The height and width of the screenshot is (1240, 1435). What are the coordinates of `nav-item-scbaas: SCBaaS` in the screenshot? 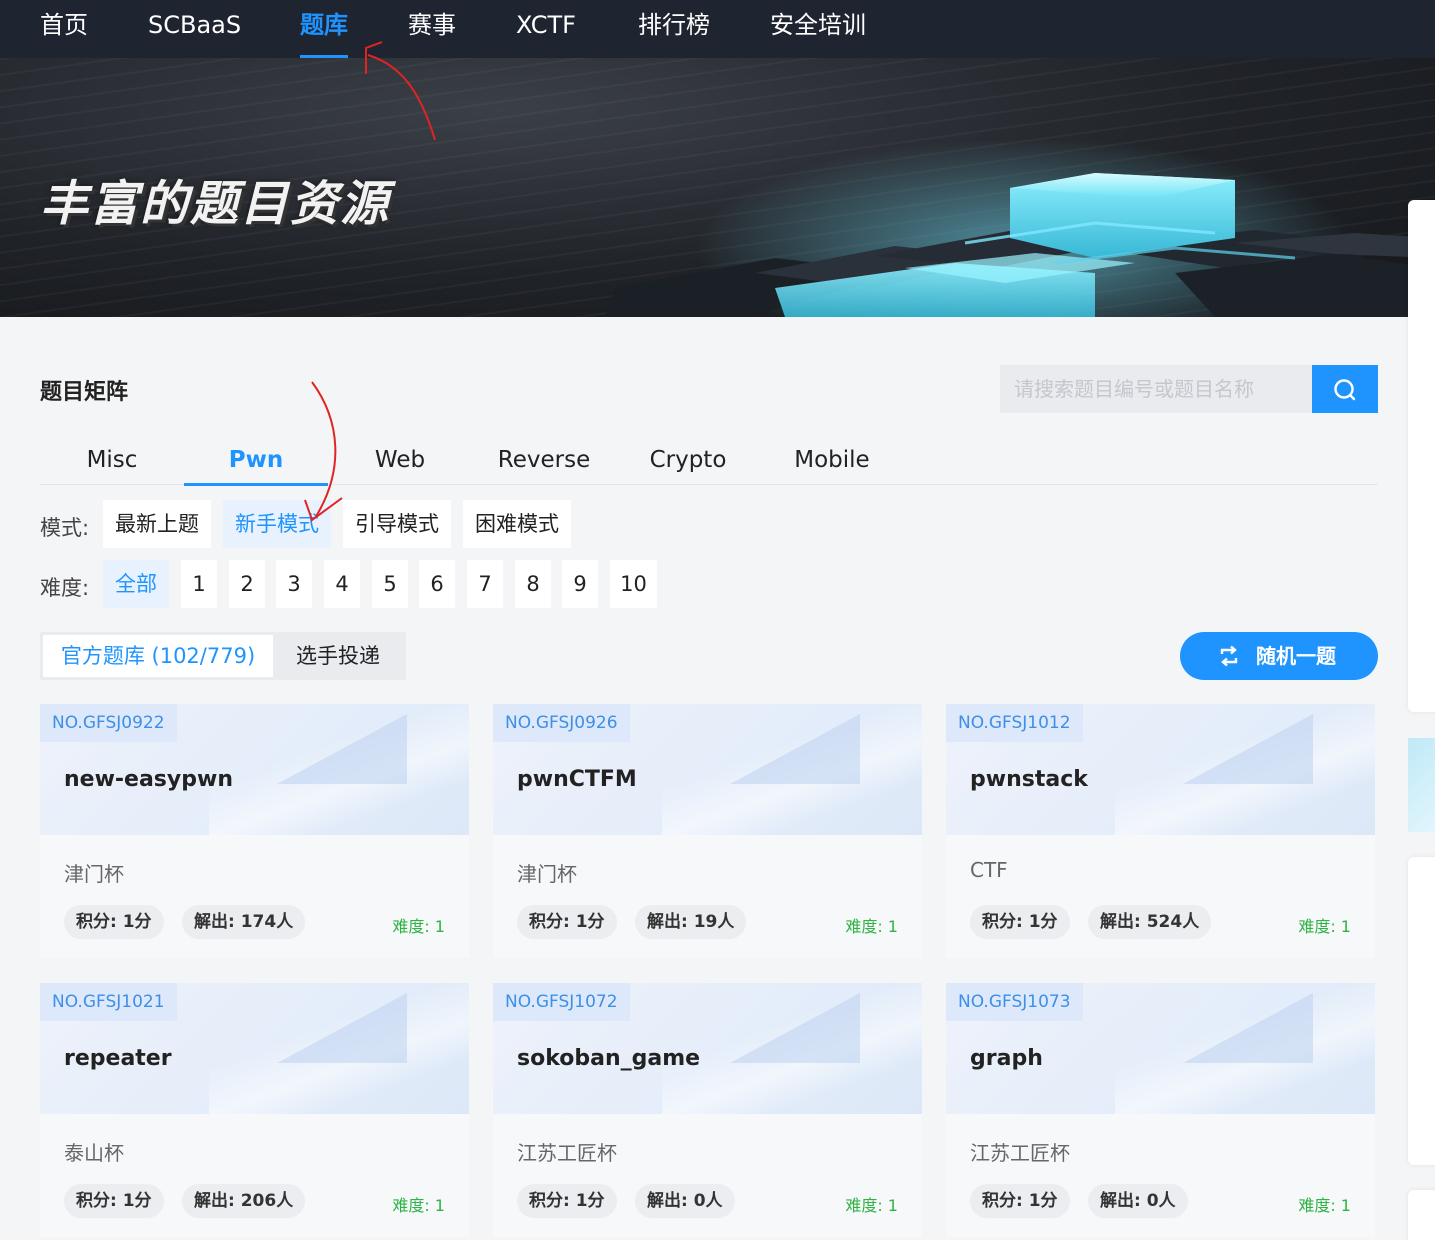 It's located at (194, 29).